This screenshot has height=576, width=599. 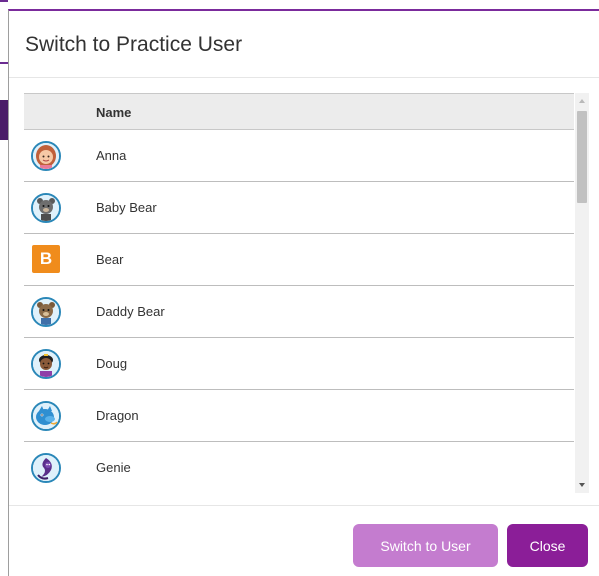 What do you see at coordinates (299, 156) in the screenshot?
I see `user-row-anna: Anna` at bounding box center [299, 156].